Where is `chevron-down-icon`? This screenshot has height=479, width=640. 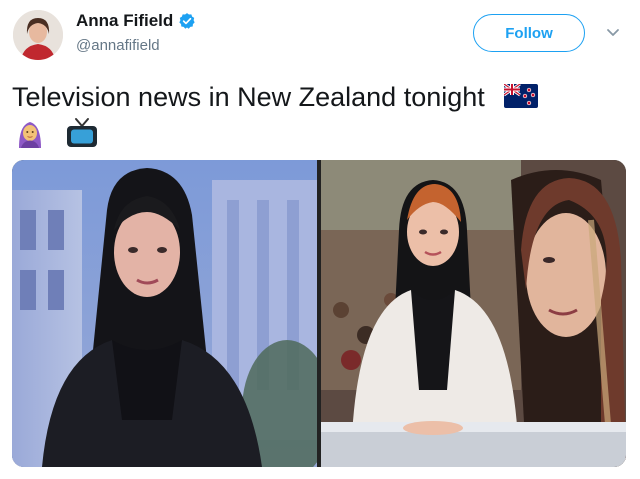
chevron-down-icon is located at coordinates (613, 32).